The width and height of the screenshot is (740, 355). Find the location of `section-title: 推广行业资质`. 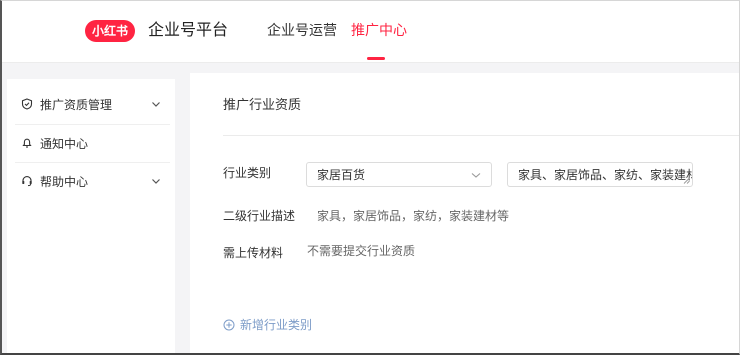

section-title: 推广行业资质 is located at coordinates (262, 105).